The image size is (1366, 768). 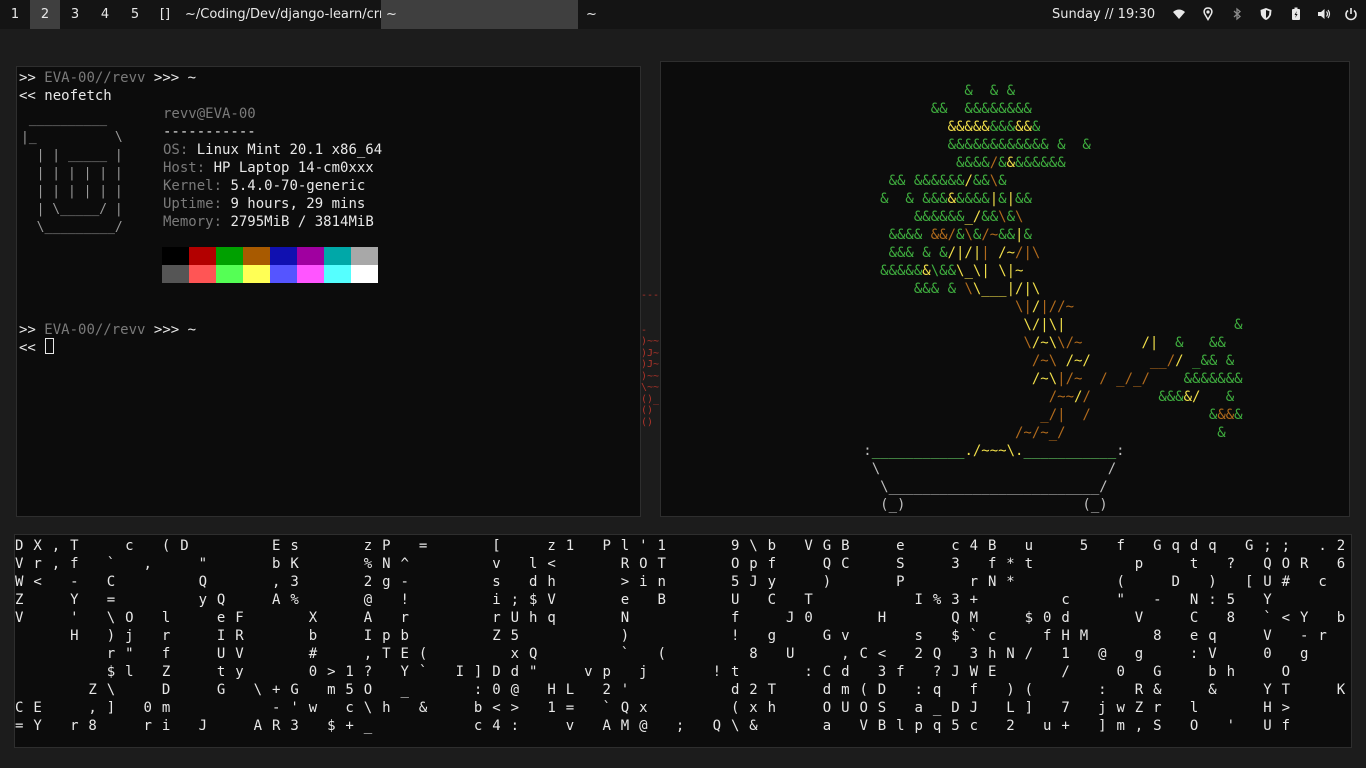 I want to click on location-icon, so click(x=1208, y=14).